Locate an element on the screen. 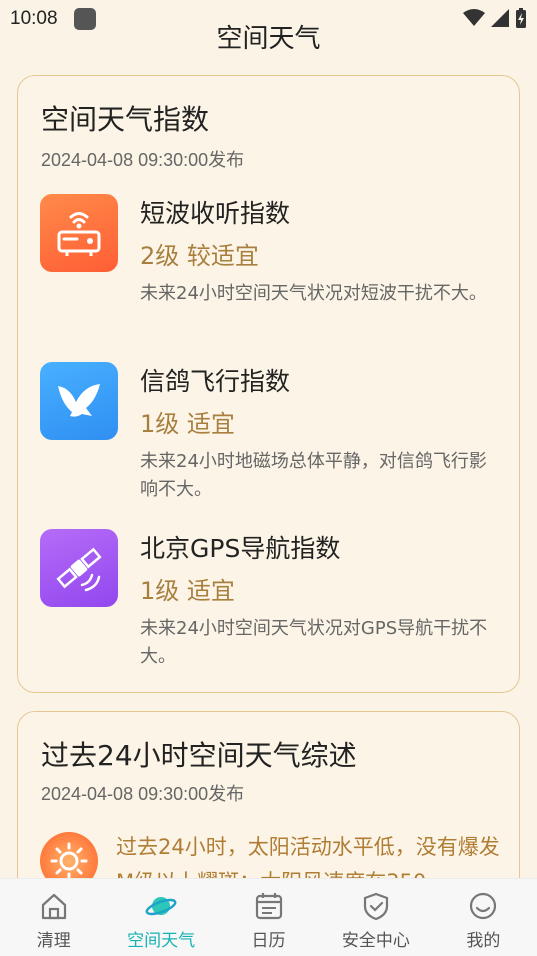 This screenshot has height=956, width=537. tab-mine: 我的 is located at coordinates (483, 917).